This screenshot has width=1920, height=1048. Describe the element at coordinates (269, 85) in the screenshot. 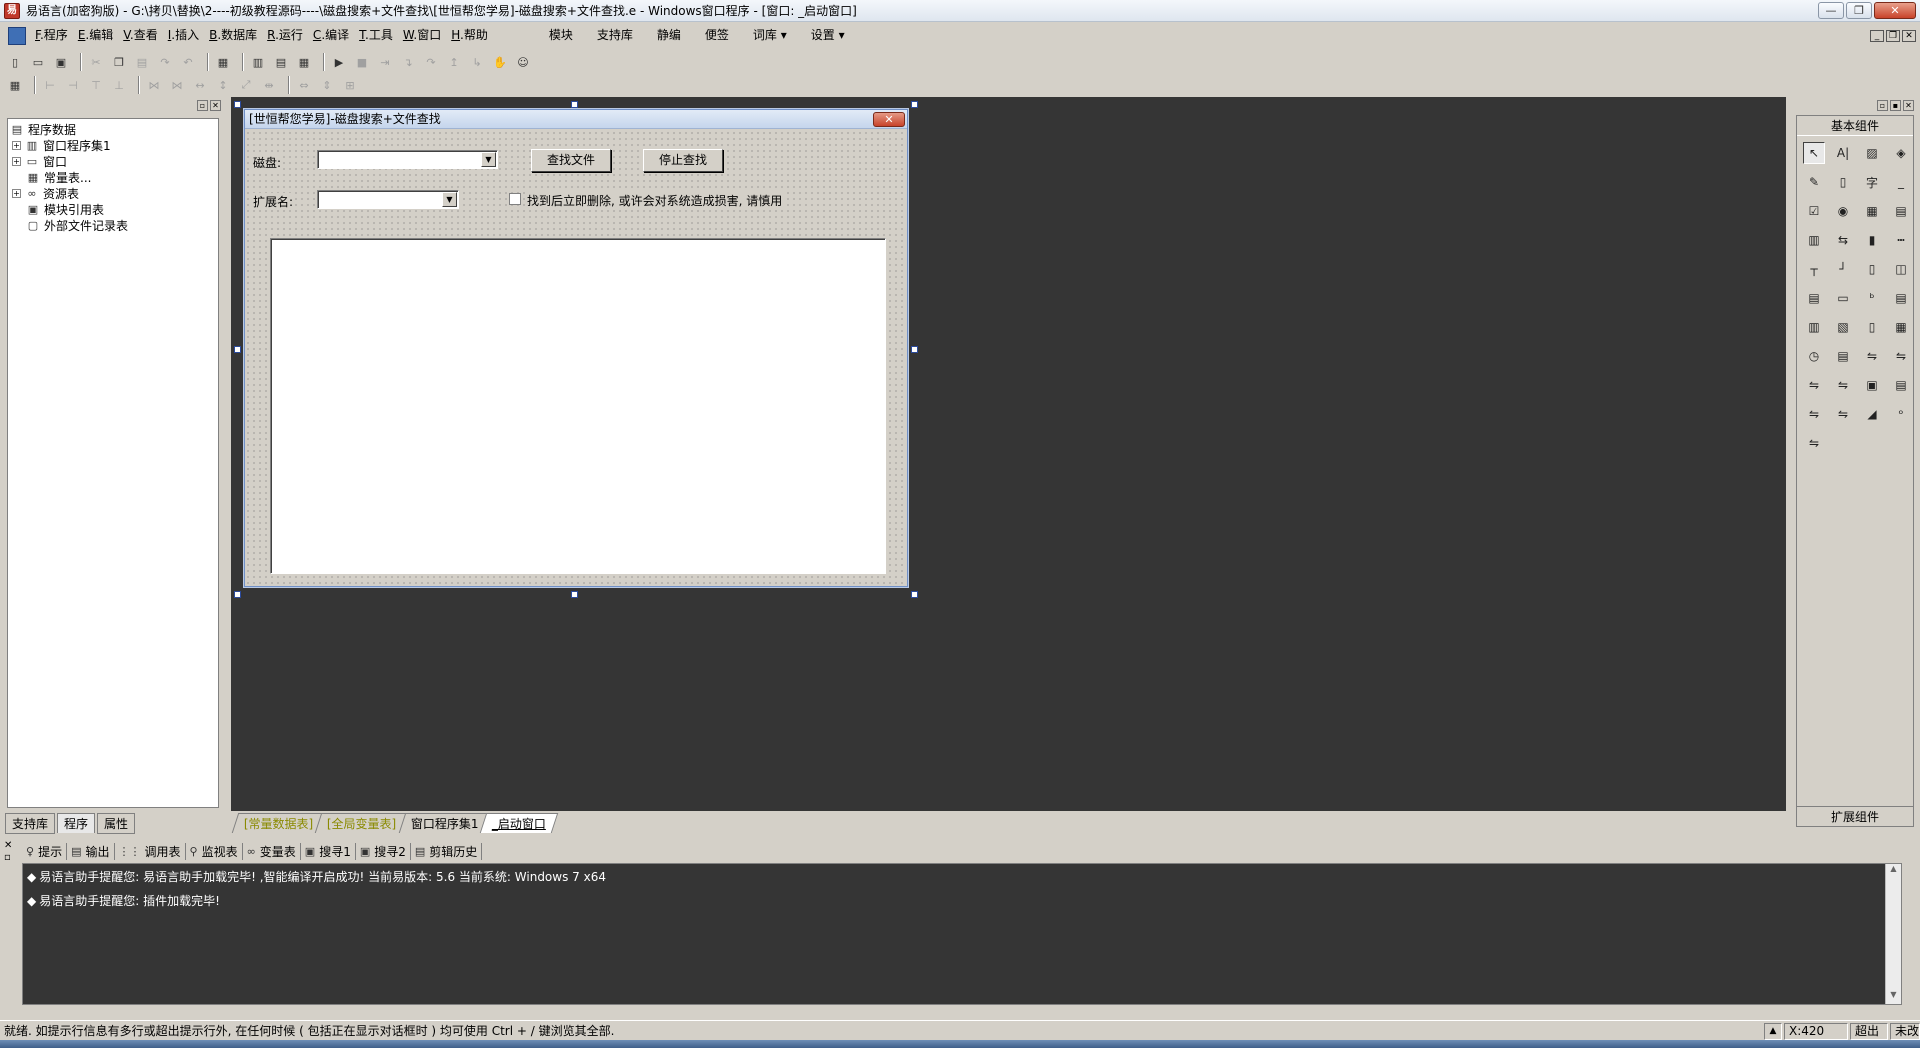

I see `space-h-icon: ⇹` at that location.